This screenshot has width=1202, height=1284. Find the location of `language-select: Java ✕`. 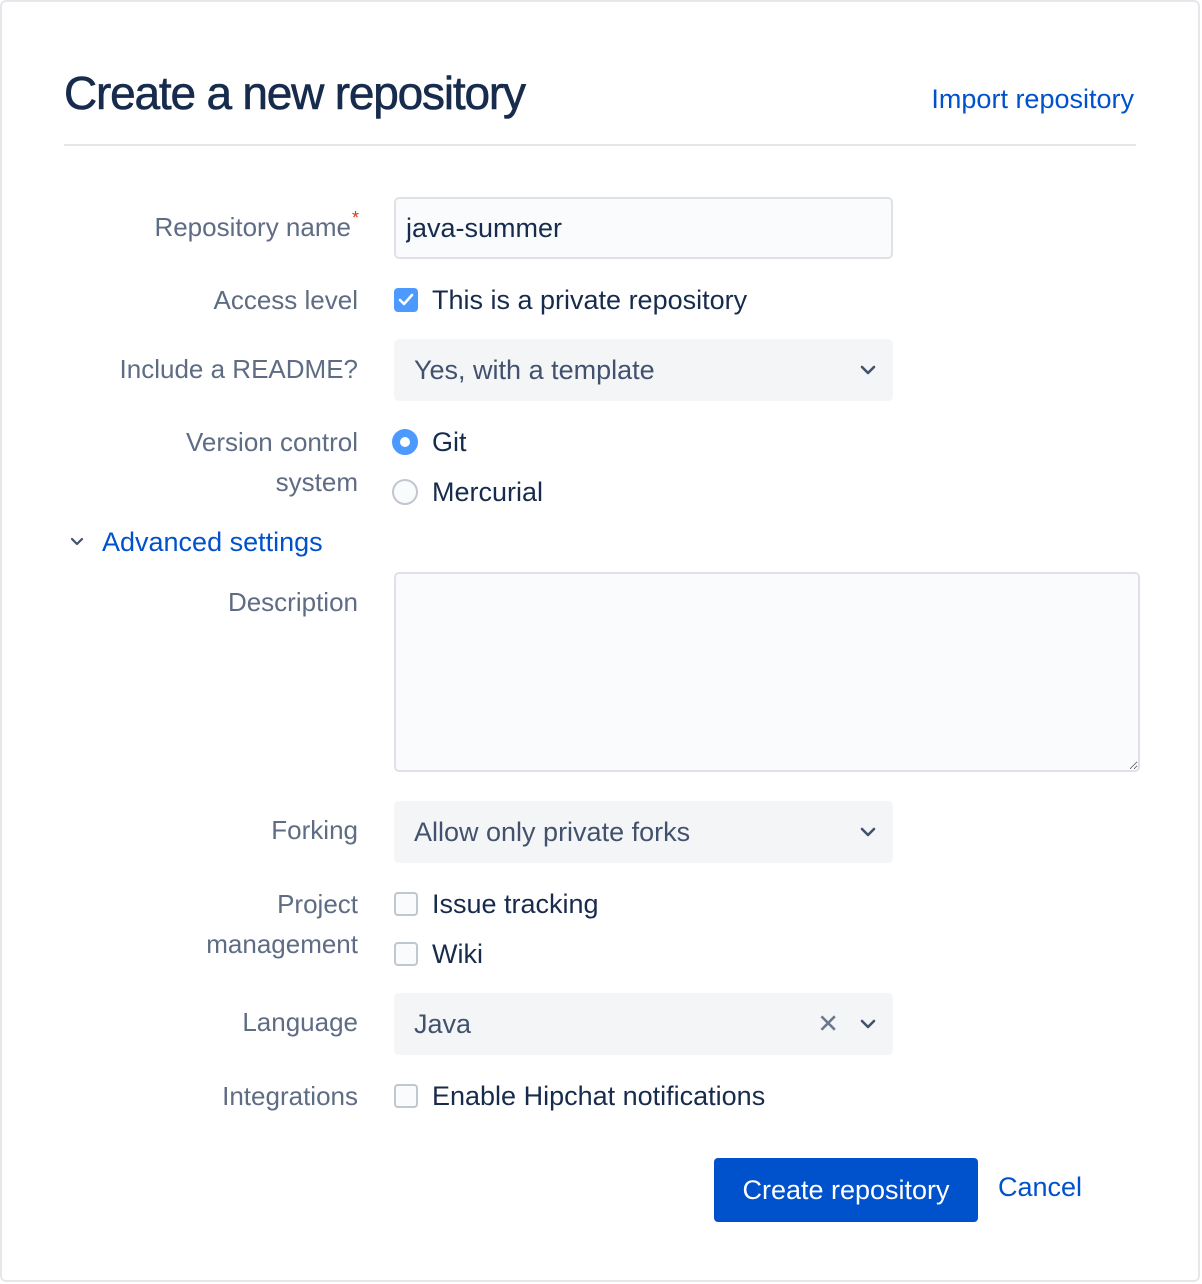

language-select: Java ✕ is located at coordinates (643, 1024).